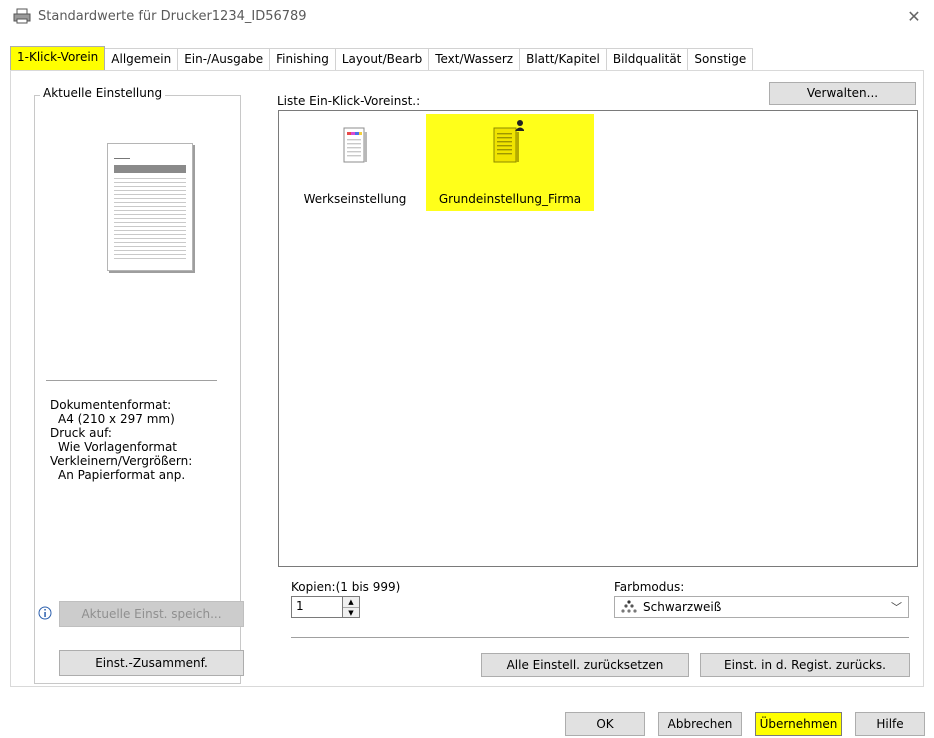  What do you see at coordinates (629, 606) in the screenshot?
I see `grayscale-dots-icon` at bounding box center [629, 606].